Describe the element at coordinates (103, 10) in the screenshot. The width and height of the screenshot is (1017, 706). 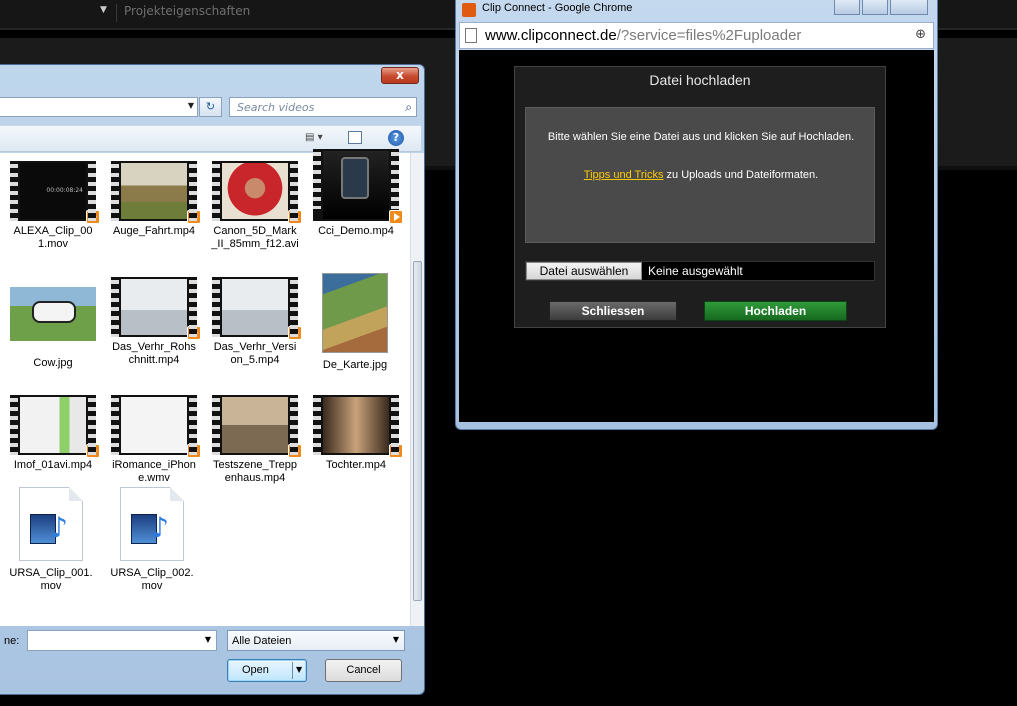
I see `dropdown-arrow-icon: ▼` at that location.